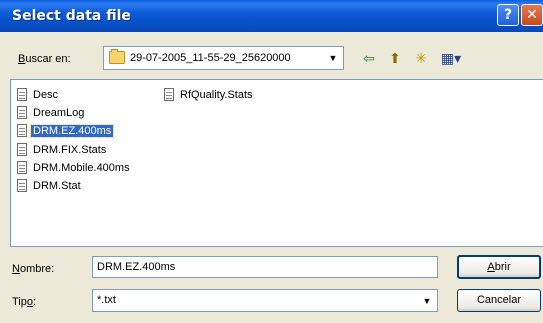  Describe the element at coordinates (451, 58) in the screenshot. I see `views-menu-icon: ▦▾` at that location.